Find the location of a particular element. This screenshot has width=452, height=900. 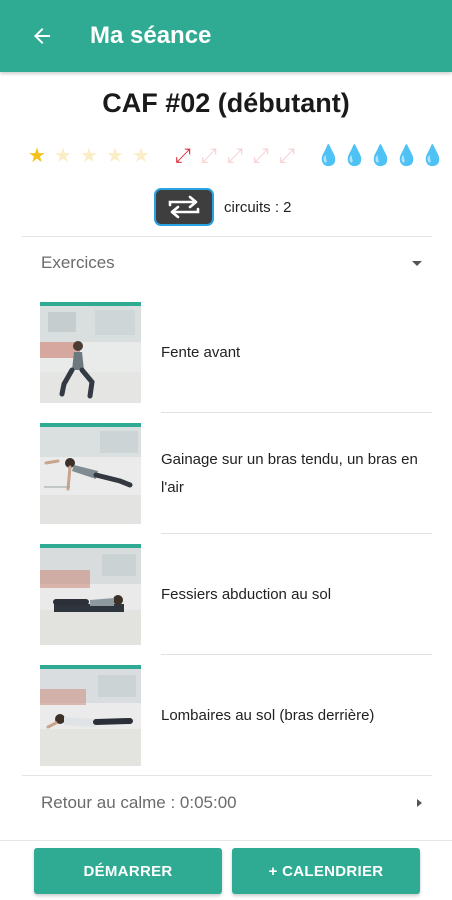

add-to-calendar-button: + CALENDRIER is located at coordinates (326, 871).